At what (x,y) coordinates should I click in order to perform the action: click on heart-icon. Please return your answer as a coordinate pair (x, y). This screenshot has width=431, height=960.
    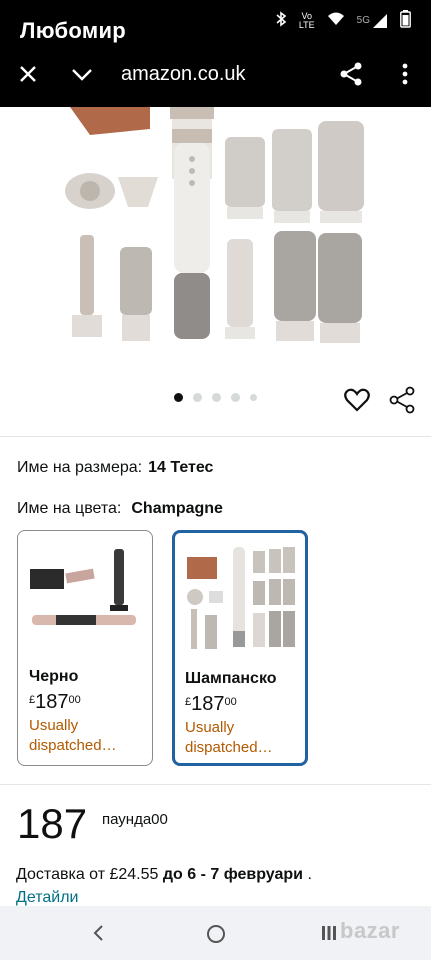
    Looking at the image, I should click on (357, 400).